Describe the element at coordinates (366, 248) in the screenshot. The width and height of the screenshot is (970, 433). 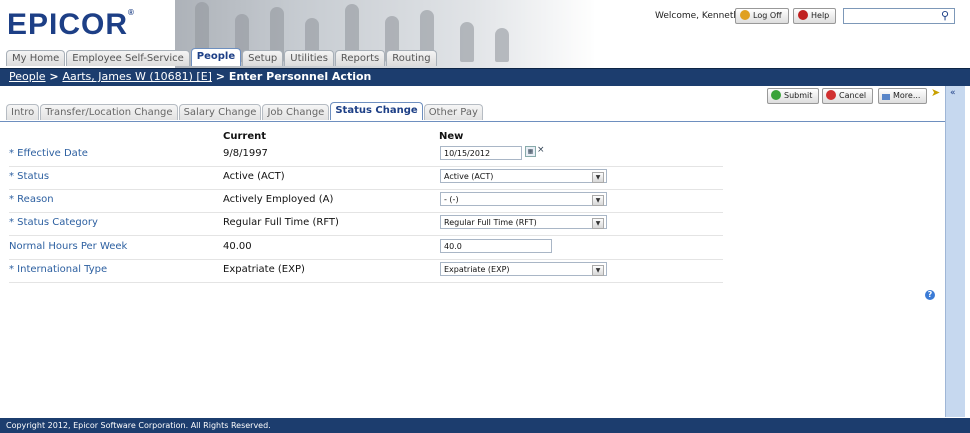
I see `form-row-normal-hours: Normal Hours Per Week 40.00 40.0` at that location.